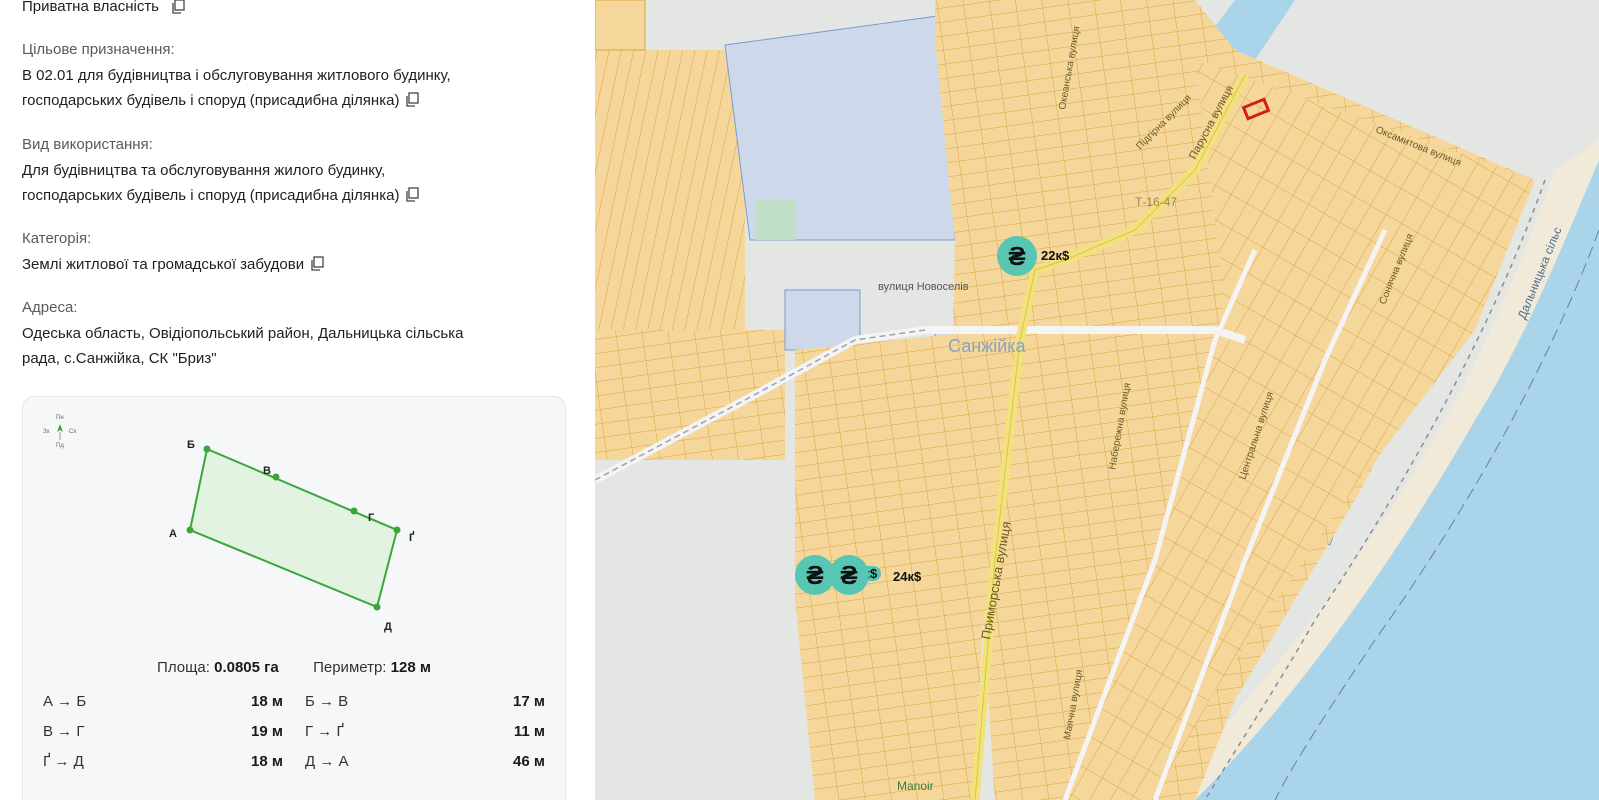  What do you see at coordinates (267, 731) in the screenshot?
I see `segment-length: 19 м` at bounding box center [267, 731].